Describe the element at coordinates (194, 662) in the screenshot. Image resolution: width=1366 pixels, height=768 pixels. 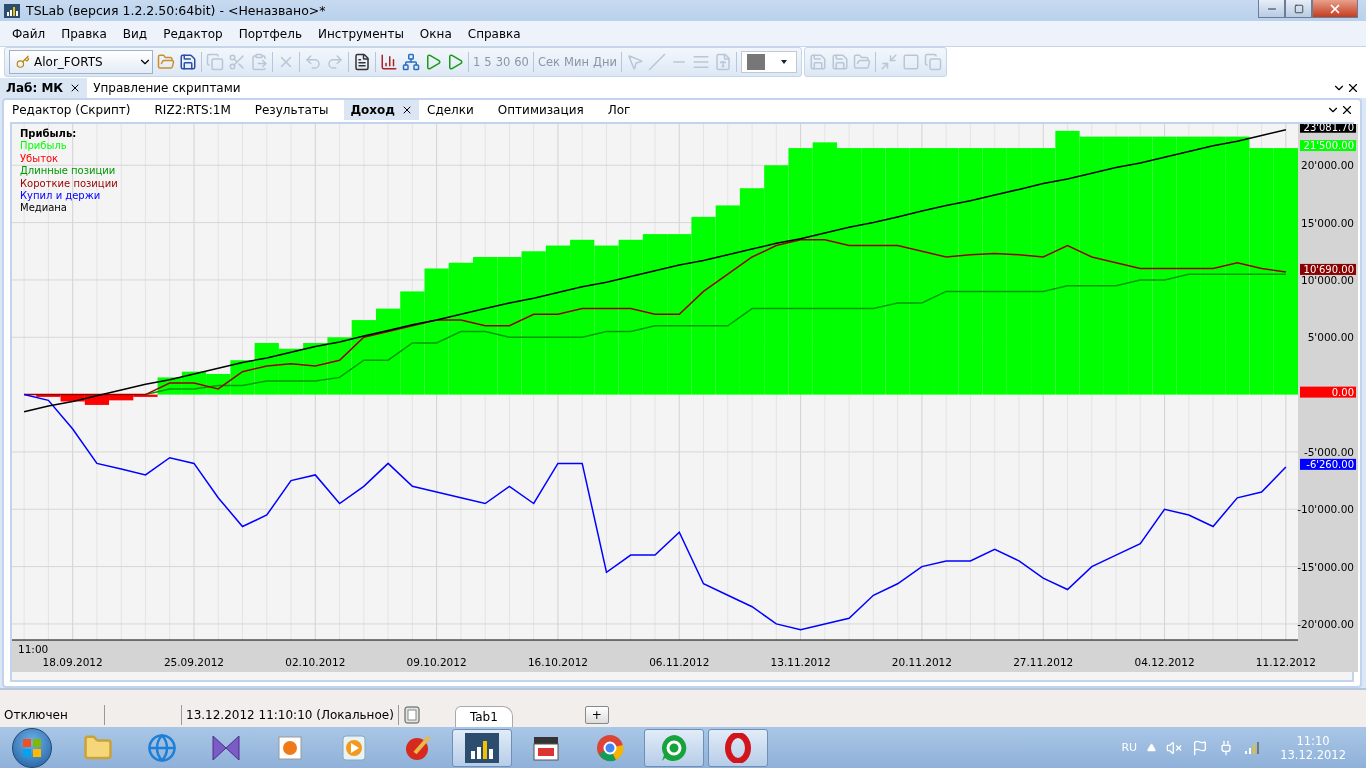
I see `axis-label: 25.09.2012` at that location.